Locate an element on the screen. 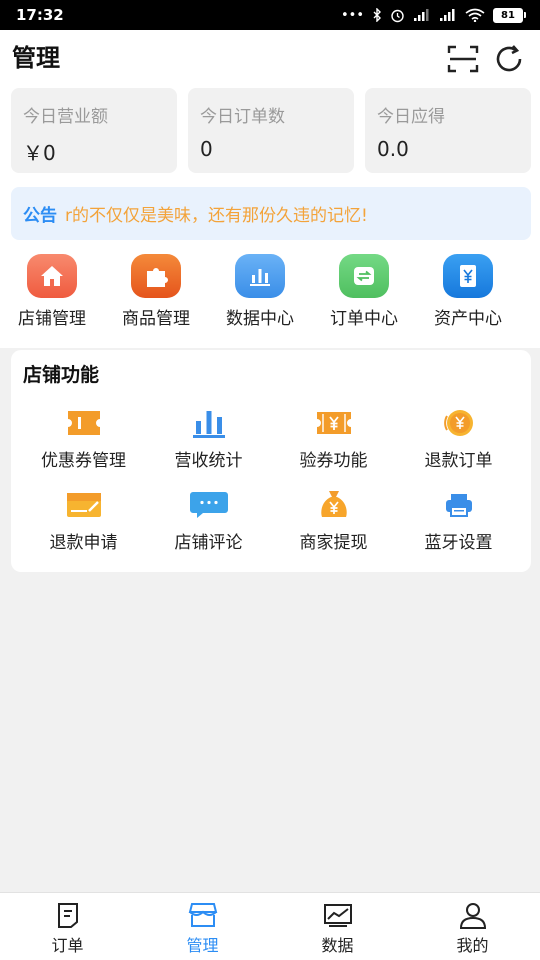 The image size is (540, 960). quick-nav: 店铺管理 商品管理 数据中心 订单中心 资产中心 is located at coordinates (270, 291).